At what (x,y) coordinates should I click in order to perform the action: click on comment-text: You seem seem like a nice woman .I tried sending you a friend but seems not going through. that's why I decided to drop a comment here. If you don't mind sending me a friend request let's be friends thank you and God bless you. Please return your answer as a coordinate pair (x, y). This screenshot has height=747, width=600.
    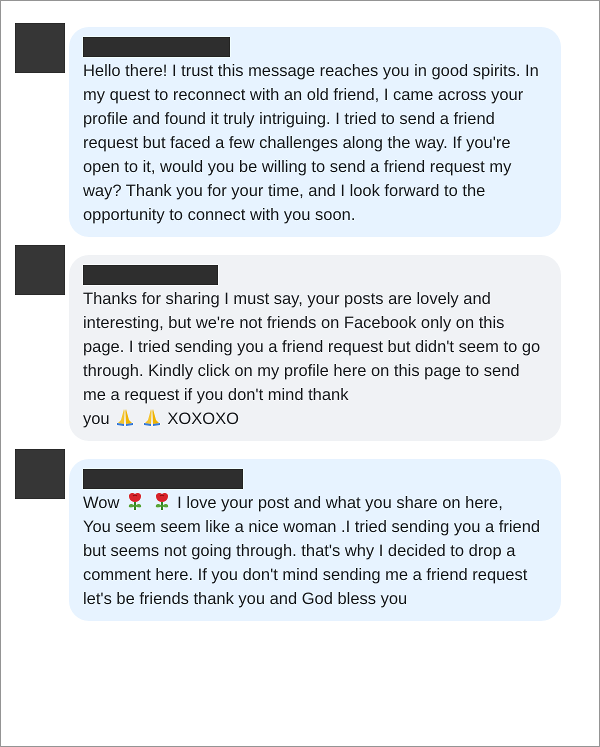
    Looking at the image, I should click on (312, 563).